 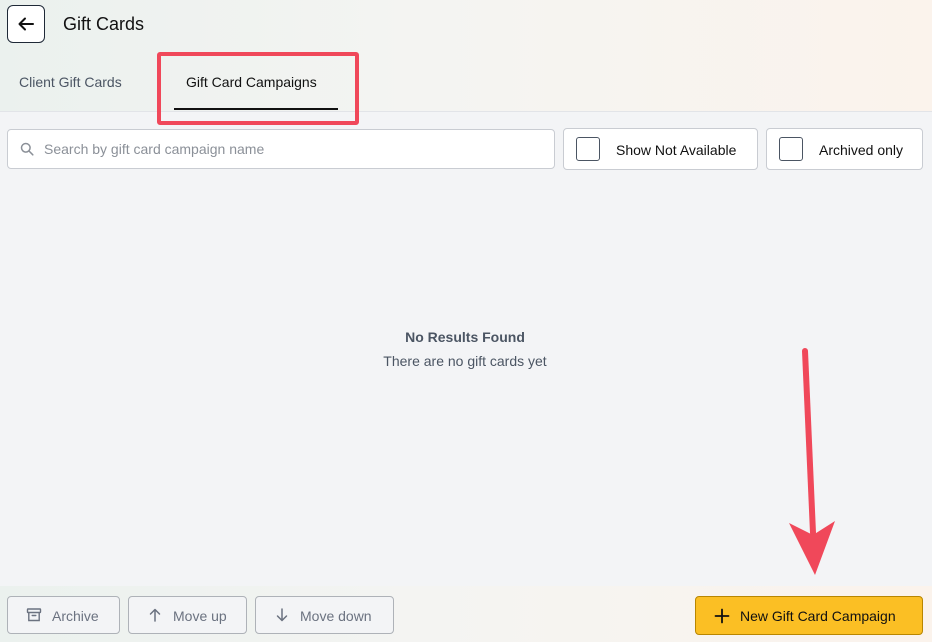 I want to click on archived-only-toggle: Archived only, so click(x=844, y=149).